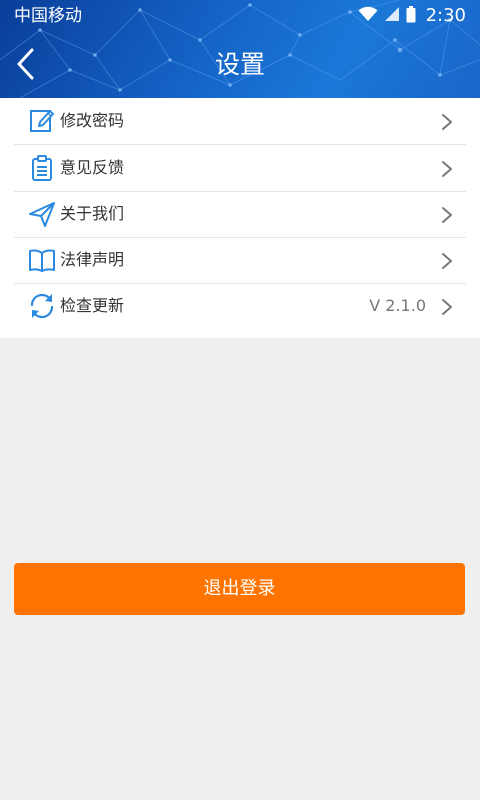  I want to click on edit-icon, so click(42, 121).